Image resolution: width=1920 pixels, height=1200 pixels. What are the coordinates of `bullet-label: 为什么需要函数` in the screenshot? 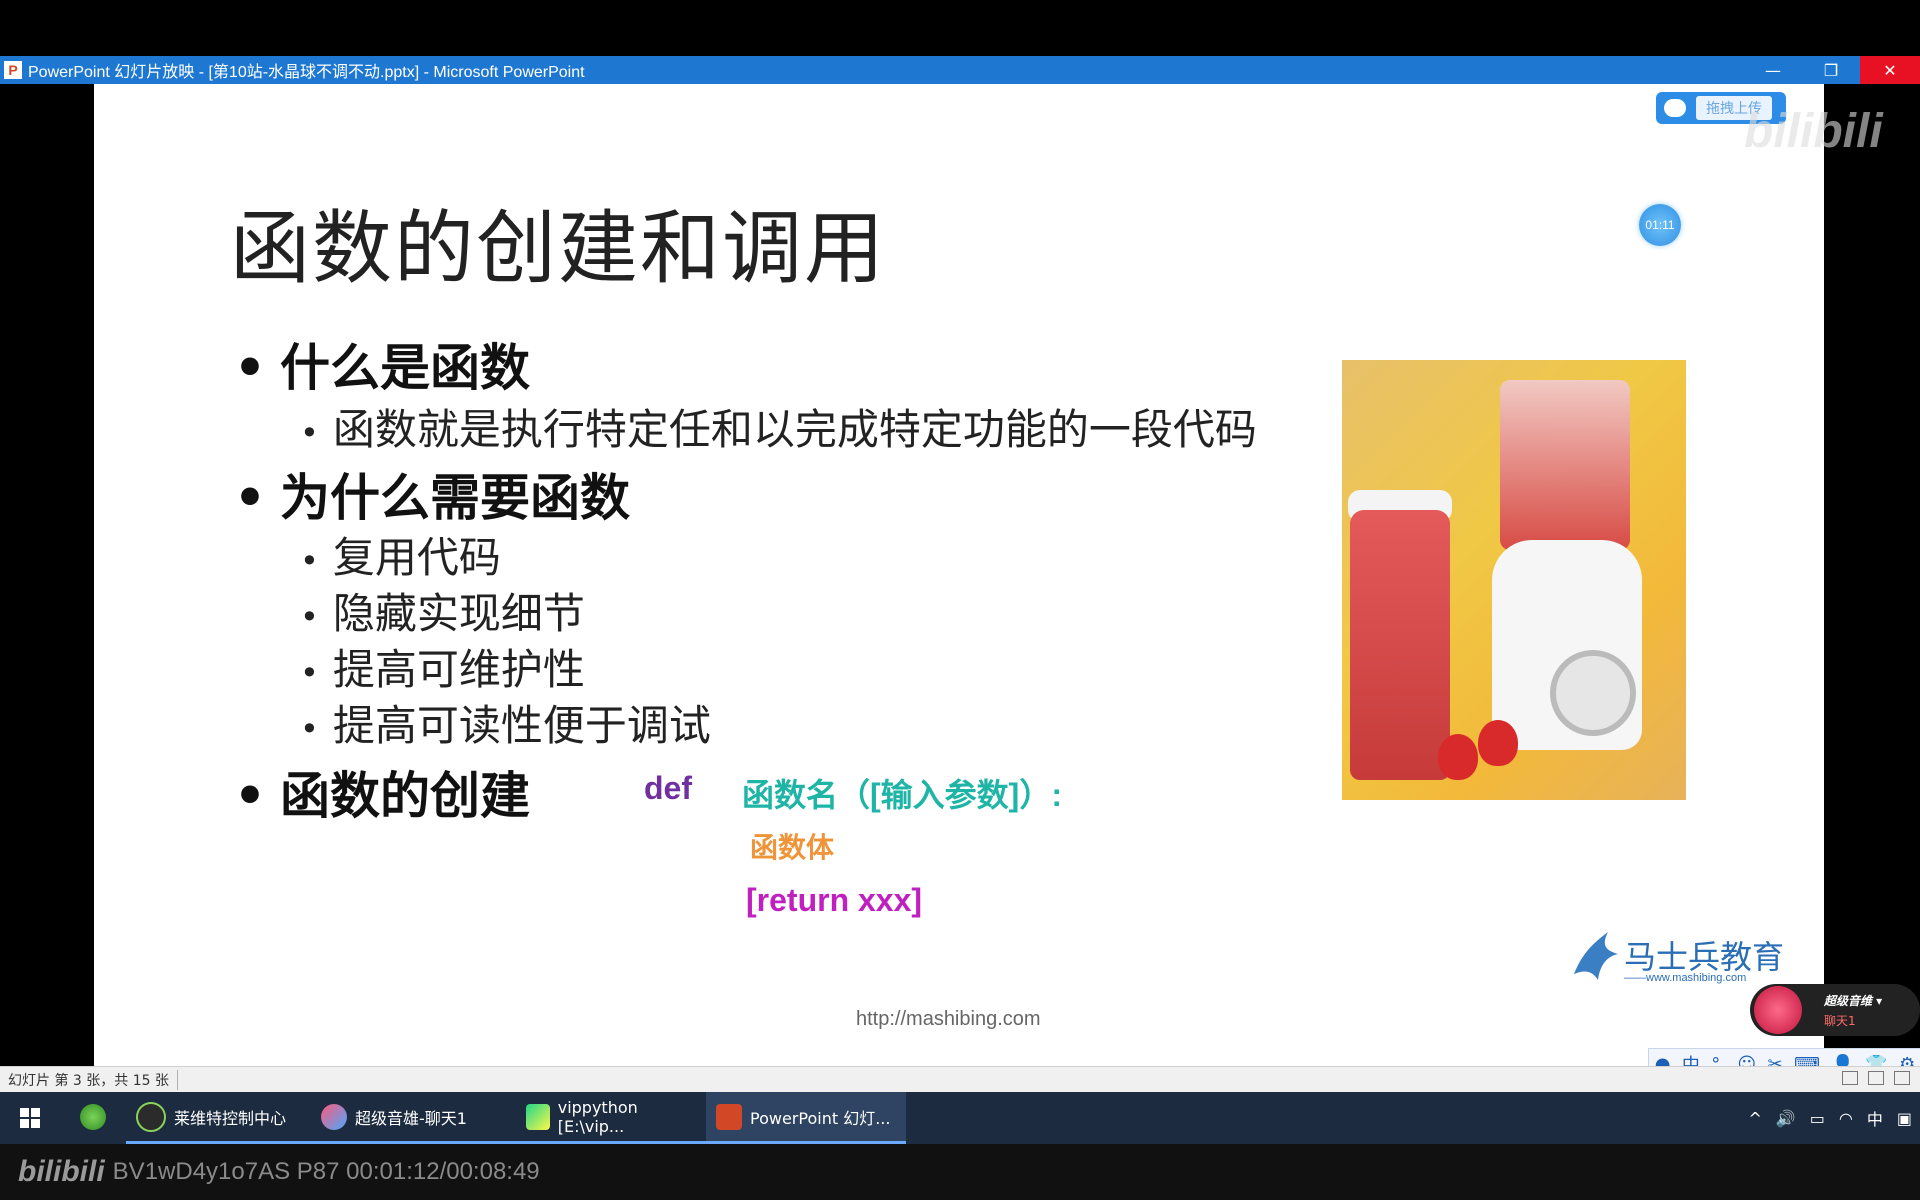 It's located at (454, 498).